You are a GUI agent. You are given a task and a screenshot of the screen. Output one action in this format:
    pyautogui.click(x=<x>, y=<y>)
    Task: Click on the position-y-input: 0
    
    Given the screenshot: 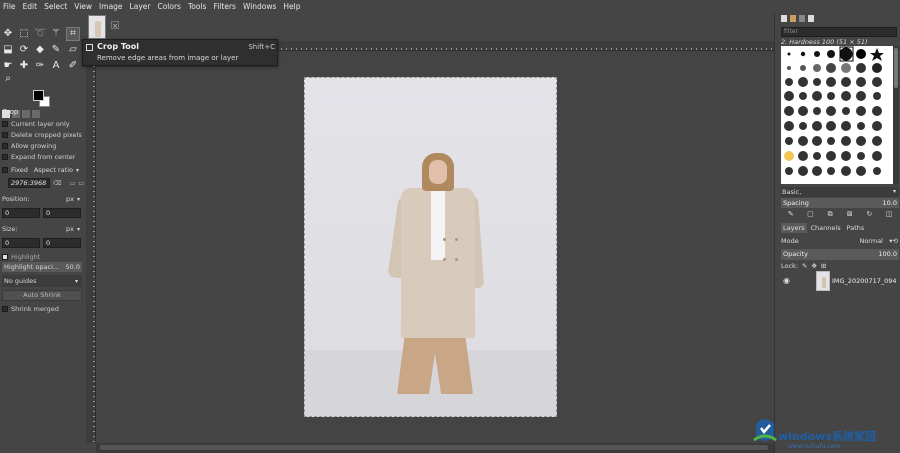 What is the action you would take?
    pyautogui.click(x=62, y=213)
    